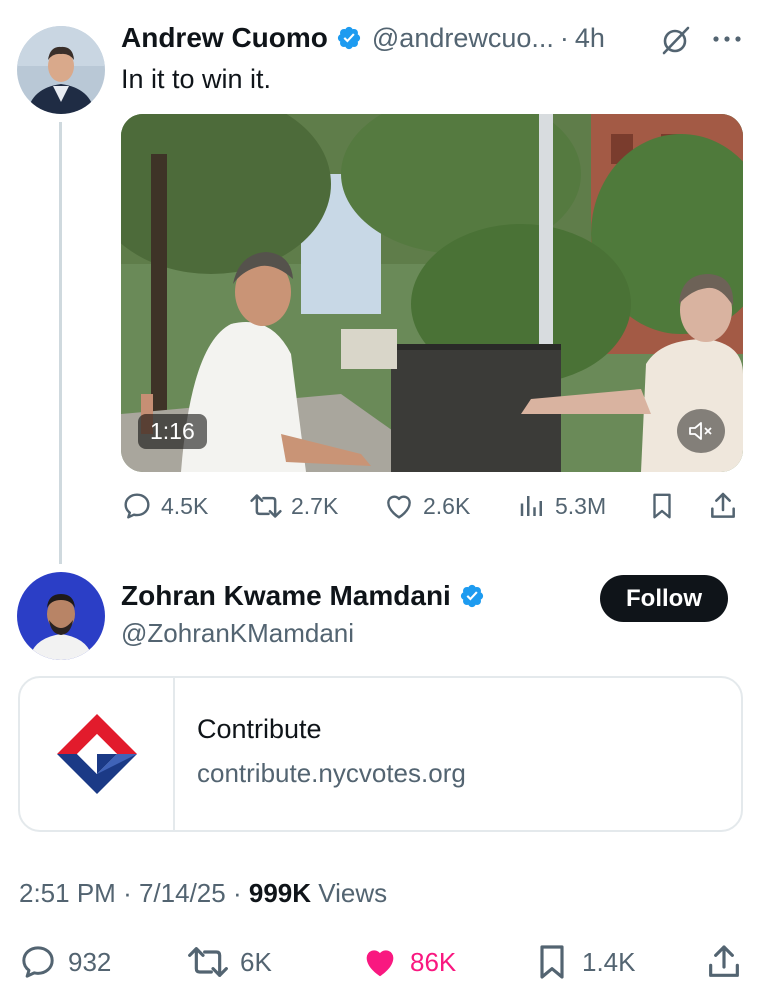 This screenshot has height=1000, width=761. What do you see at coordinates (90, 961) in the screenshot?
I see `reply-count: 932` at bounding box center [90, 961].